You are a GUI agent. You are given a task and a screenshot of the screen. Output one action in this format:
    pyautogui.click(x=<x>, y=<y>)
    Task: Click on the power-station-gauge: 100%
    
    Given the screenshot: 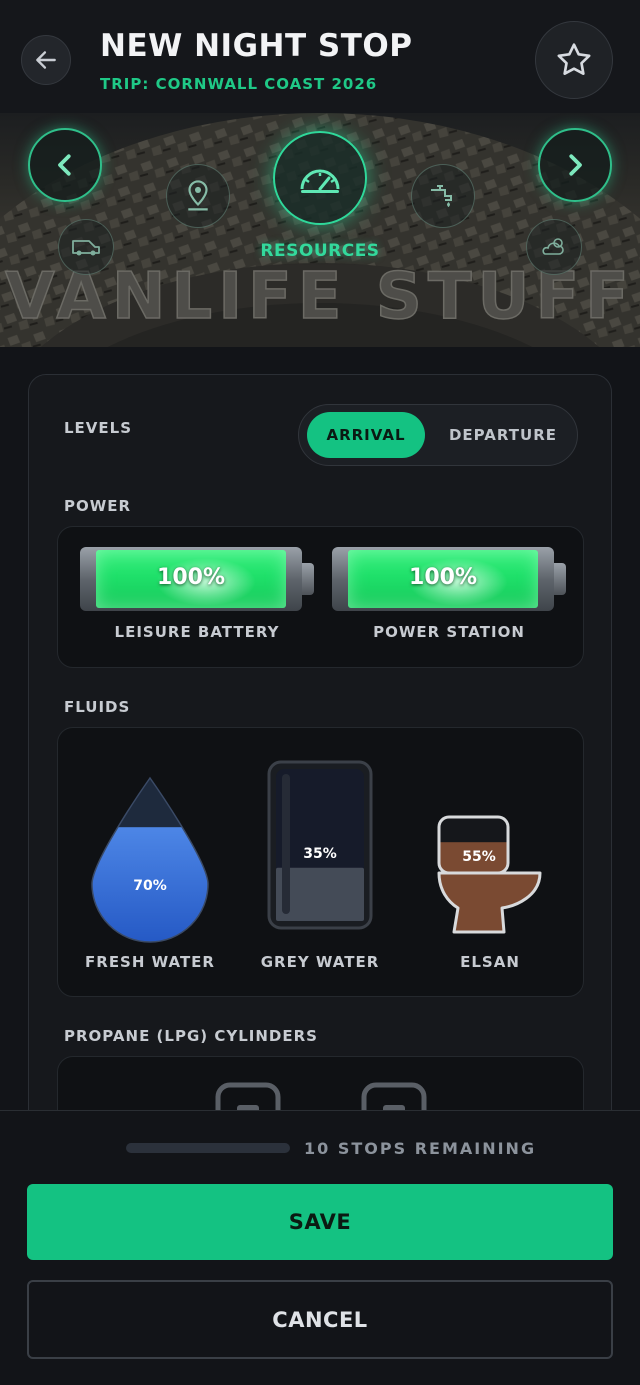 What is the action you would take?
    pyautogui.click(x=449, y=579)
    